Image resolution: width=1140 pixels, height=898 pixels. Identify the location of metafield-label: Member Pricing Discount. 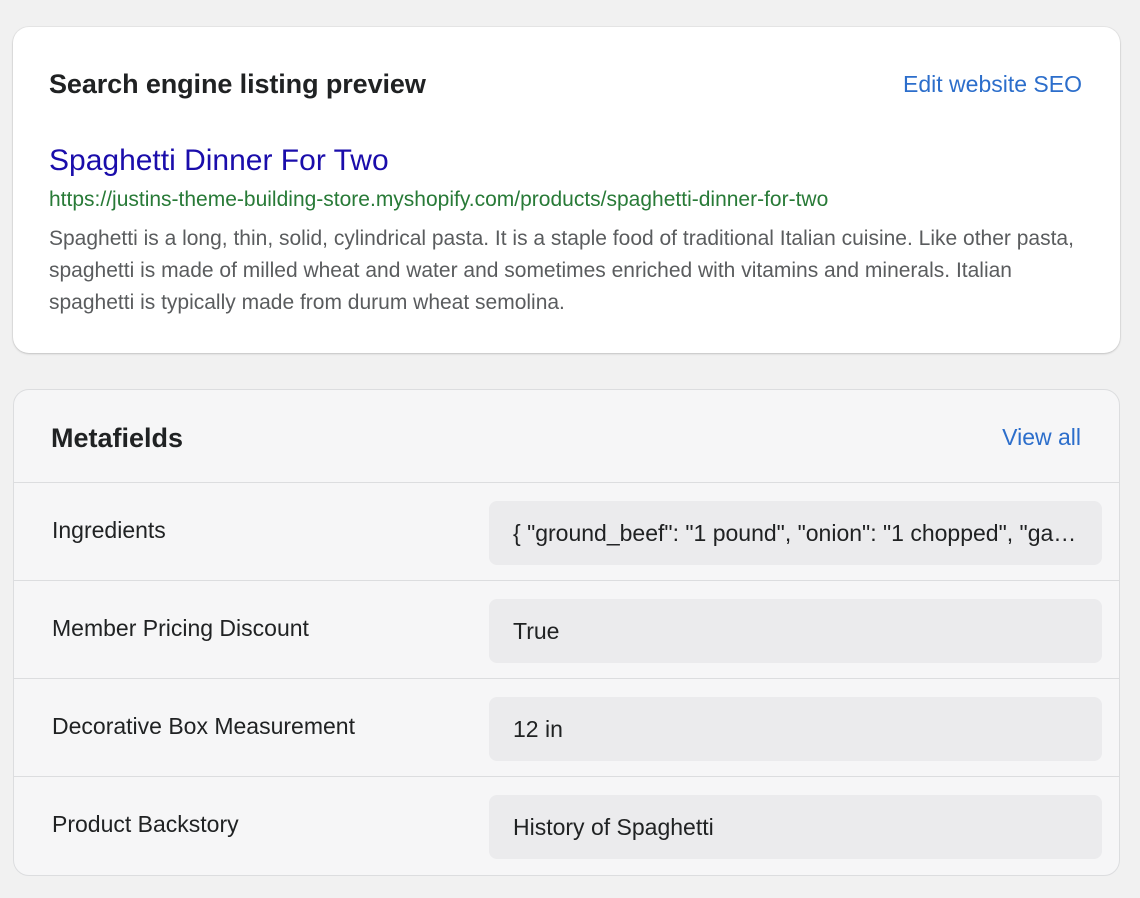
(180, 628).